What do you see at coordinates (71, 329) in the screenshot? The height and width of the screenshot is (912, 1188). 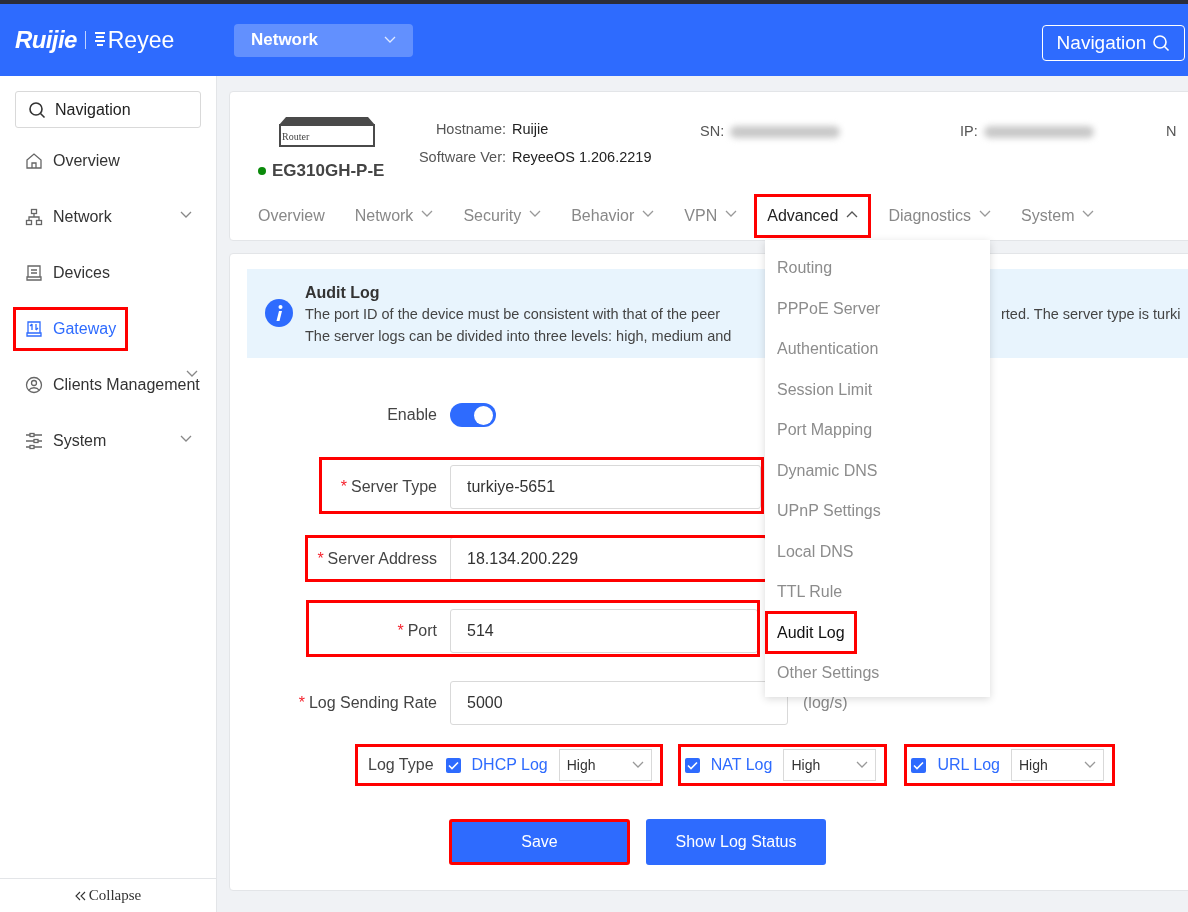 I see `sidebar-item: Gateway` at bounding box center [71, 329].